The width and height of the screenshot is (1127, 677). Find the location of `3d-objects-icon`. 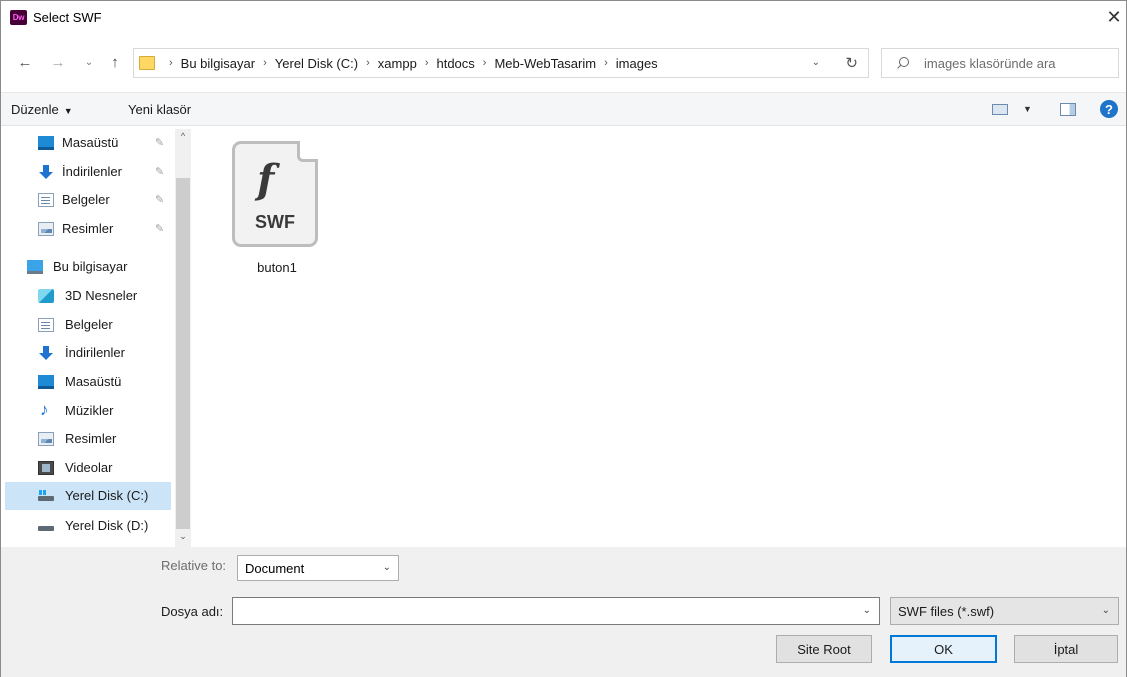

3d-objects-icon is located at coordinates (46, 296).